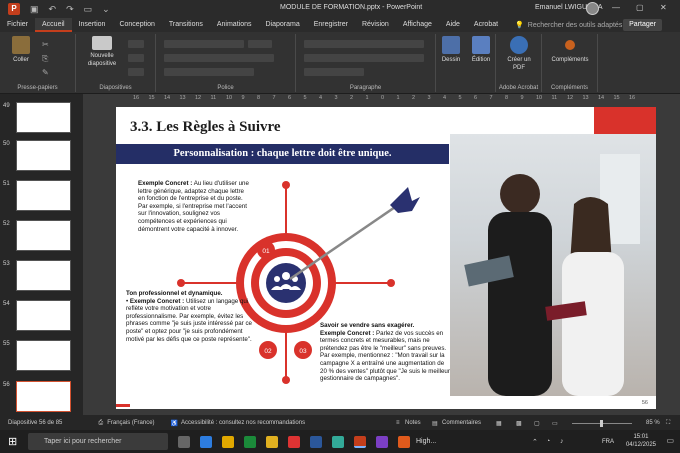  I want to click on reset-button, so click(136, 58).